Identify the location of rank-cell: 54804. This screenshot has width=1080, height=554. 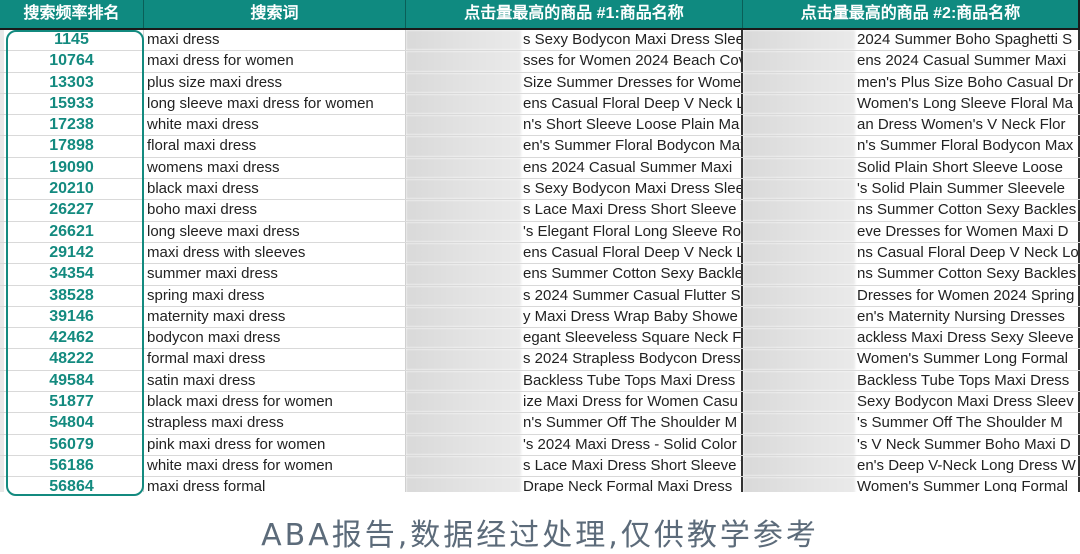
(72, 423).